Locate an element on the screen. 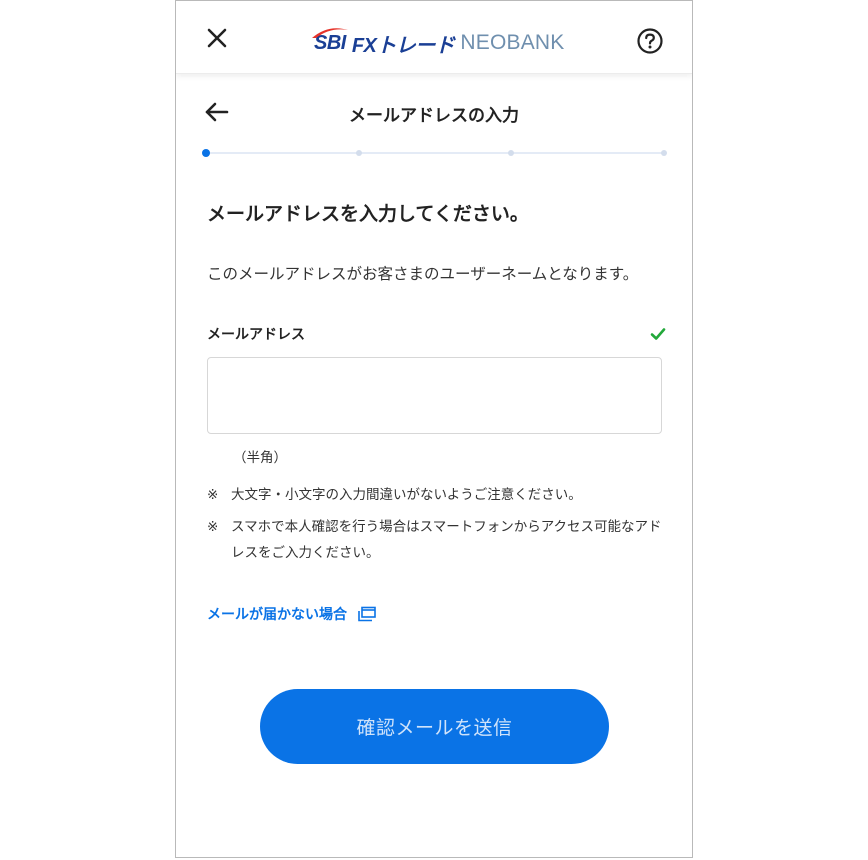 The width and height of the screenshot is (868, 860). sub-header: メールアドレスの入力 is located at coordinates (434, 111).